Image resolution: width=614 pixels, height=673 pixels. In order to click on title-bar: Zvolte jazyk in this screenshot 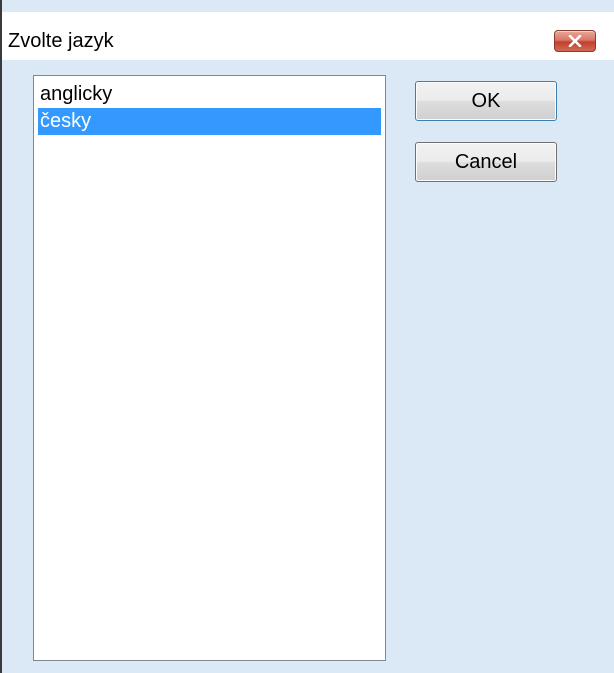, I will do `click(308, 36)`.